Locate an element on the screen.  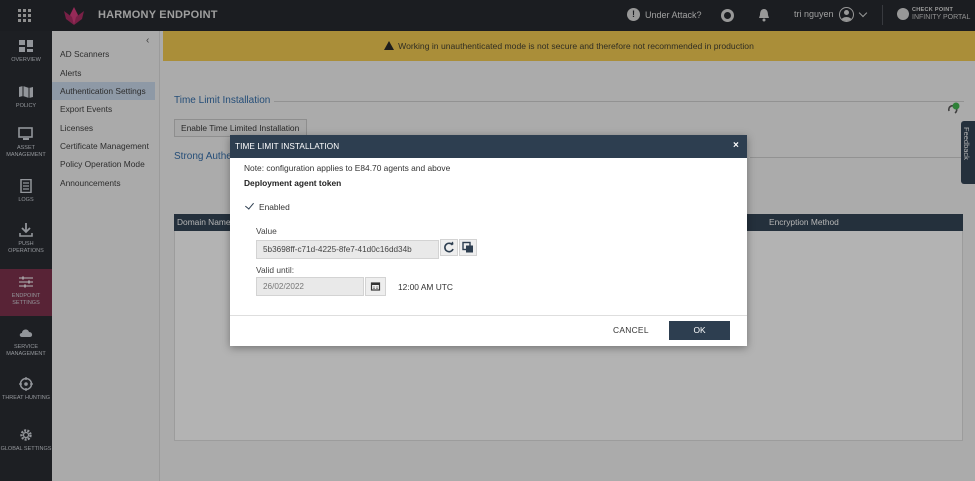
dialog-header: TIME LIMIT INSTALLATION × is located at coordinates (488, 146).